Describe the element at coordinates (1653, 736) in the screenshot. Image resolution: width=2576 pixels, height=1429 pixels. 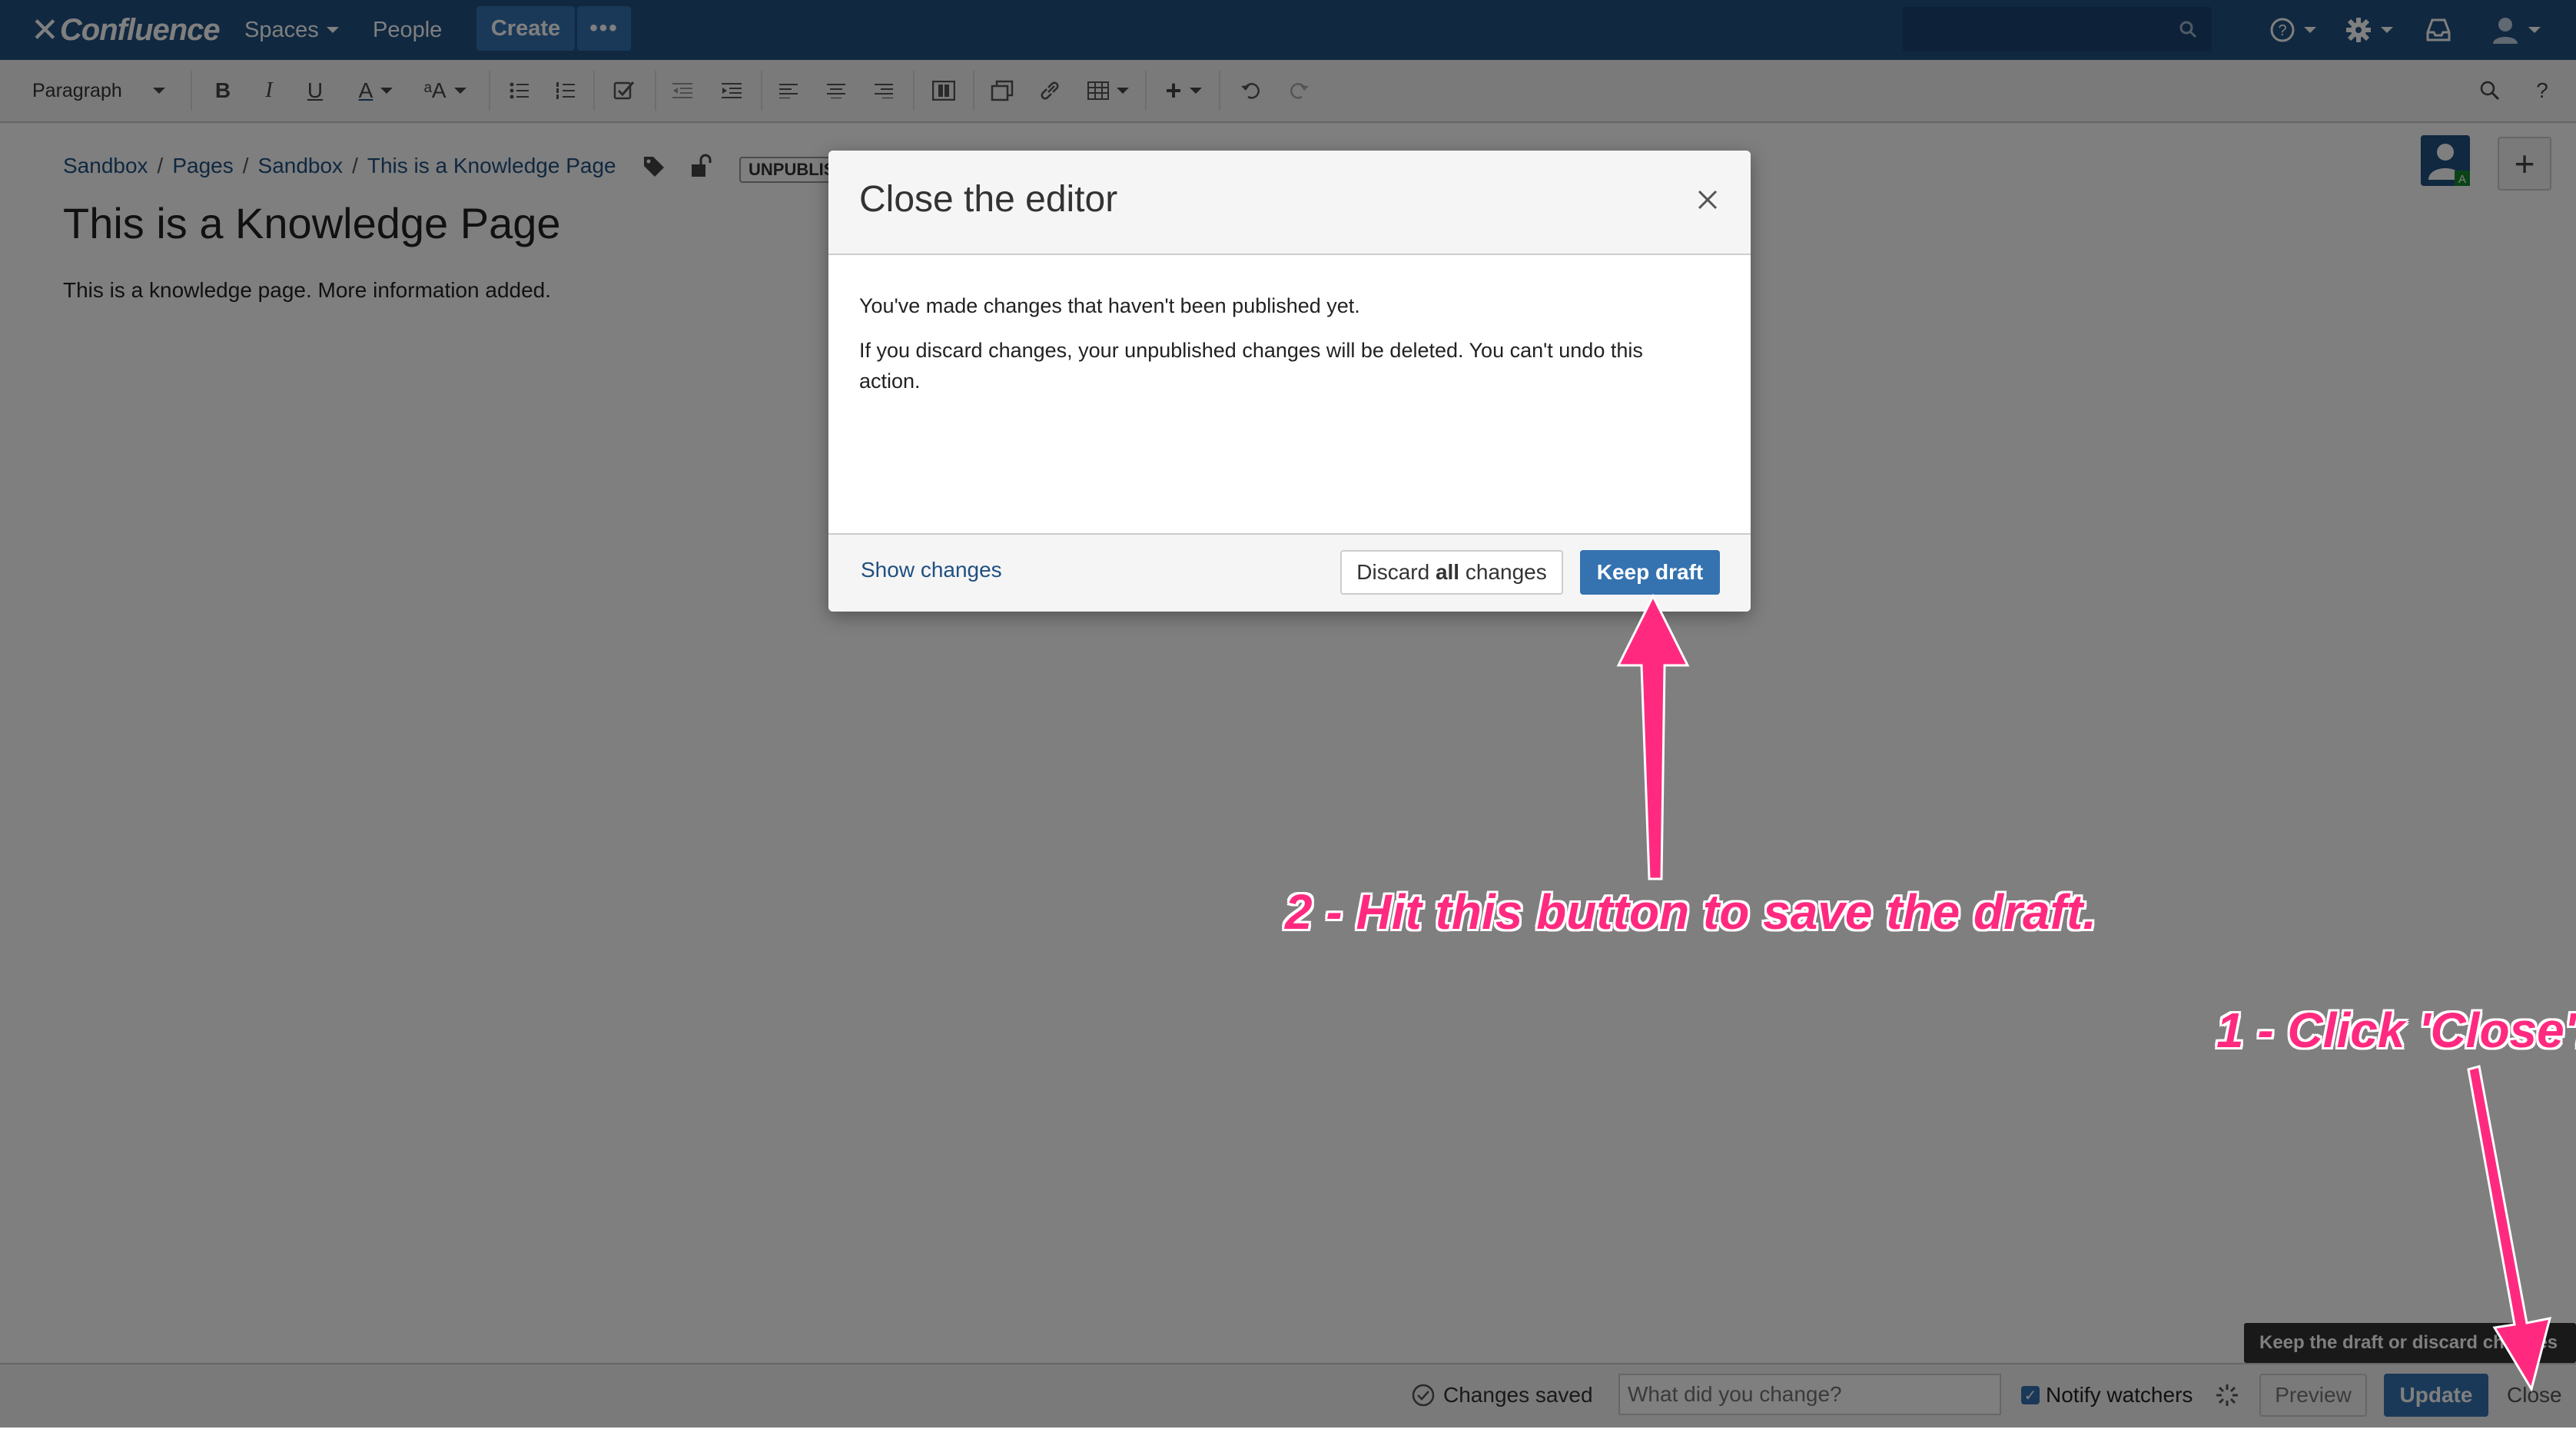
I see `arrow-to-keep-draft` at that location.